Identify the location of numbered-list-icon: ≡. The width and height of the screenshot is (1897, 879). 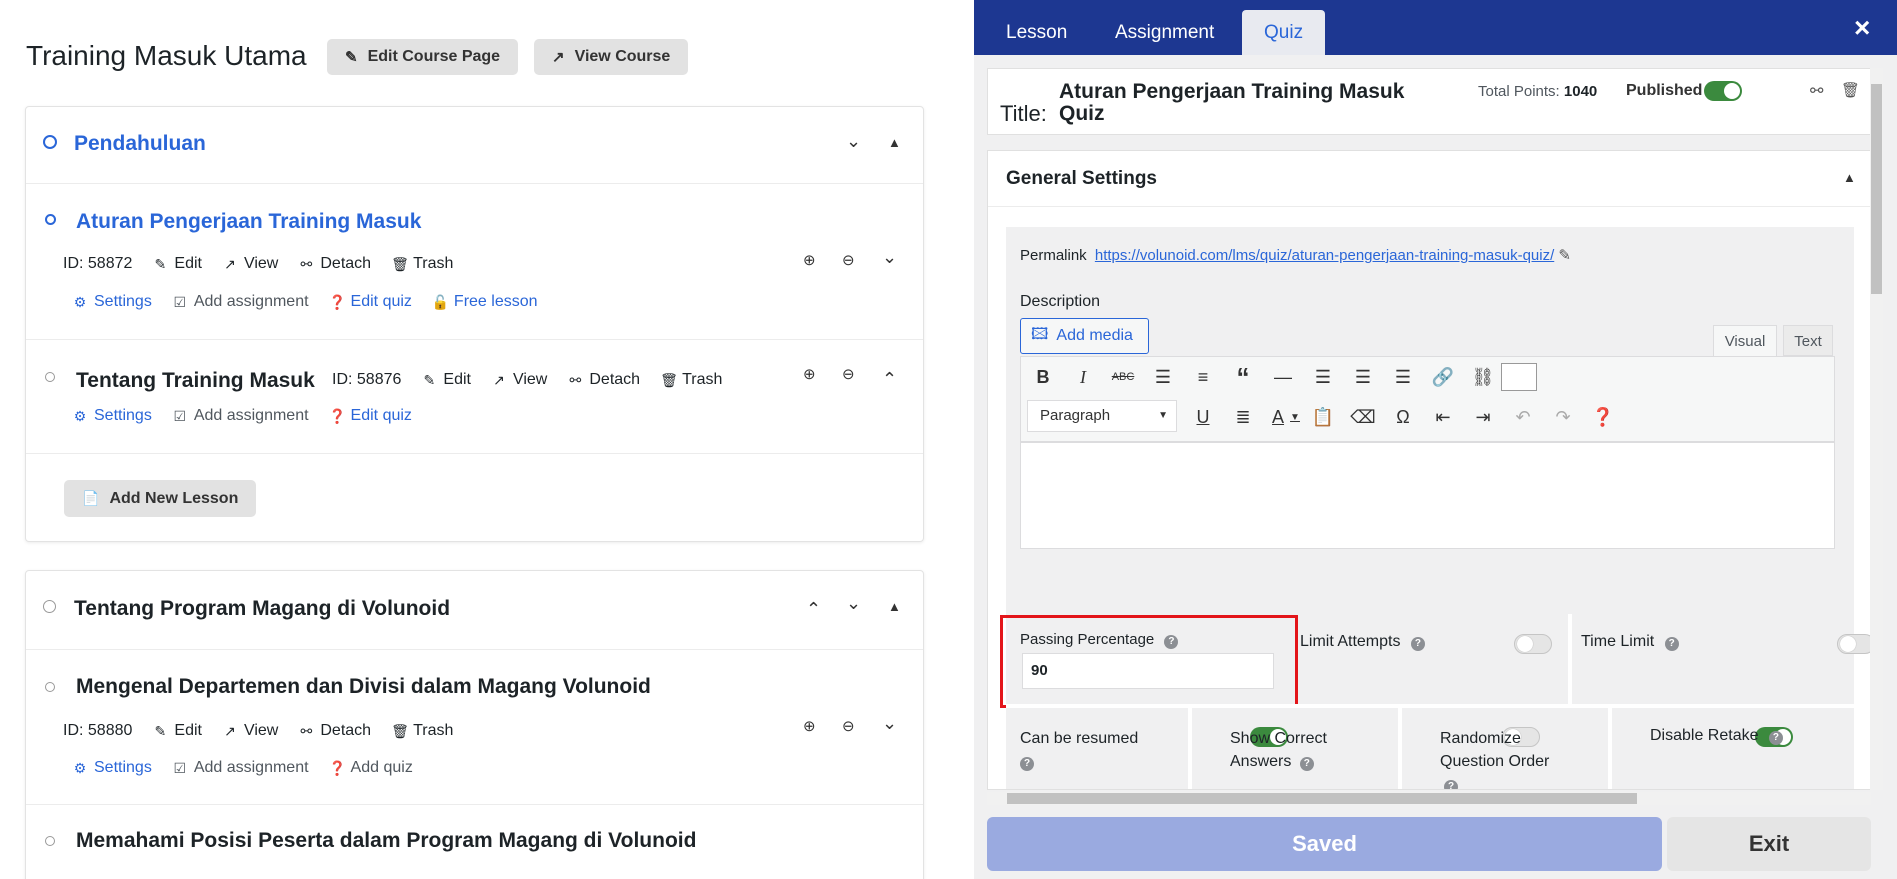
(1203, 377).